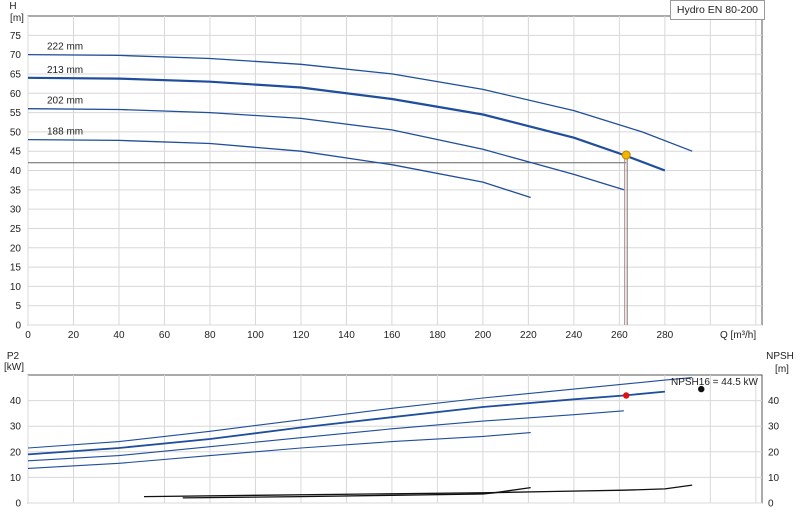 The image size is (800, 520). I want to click on x-tick-label: 20, so click(74, 335).